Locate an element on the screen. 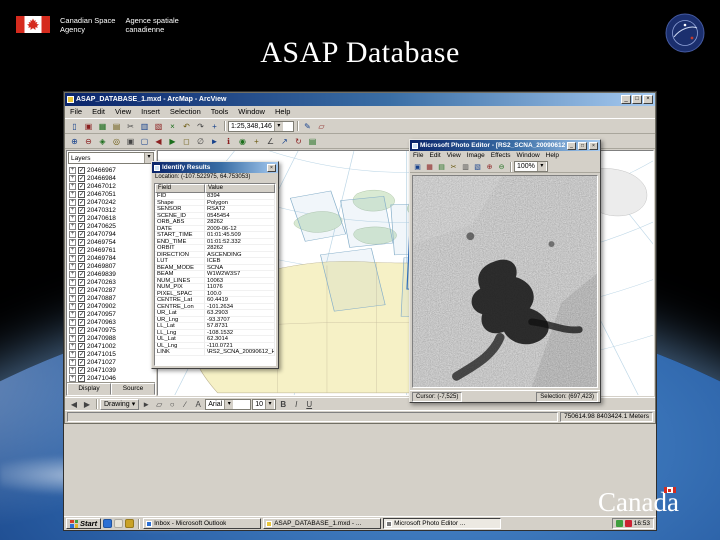  menu-item: Insert is located at coordinates (150, 112).